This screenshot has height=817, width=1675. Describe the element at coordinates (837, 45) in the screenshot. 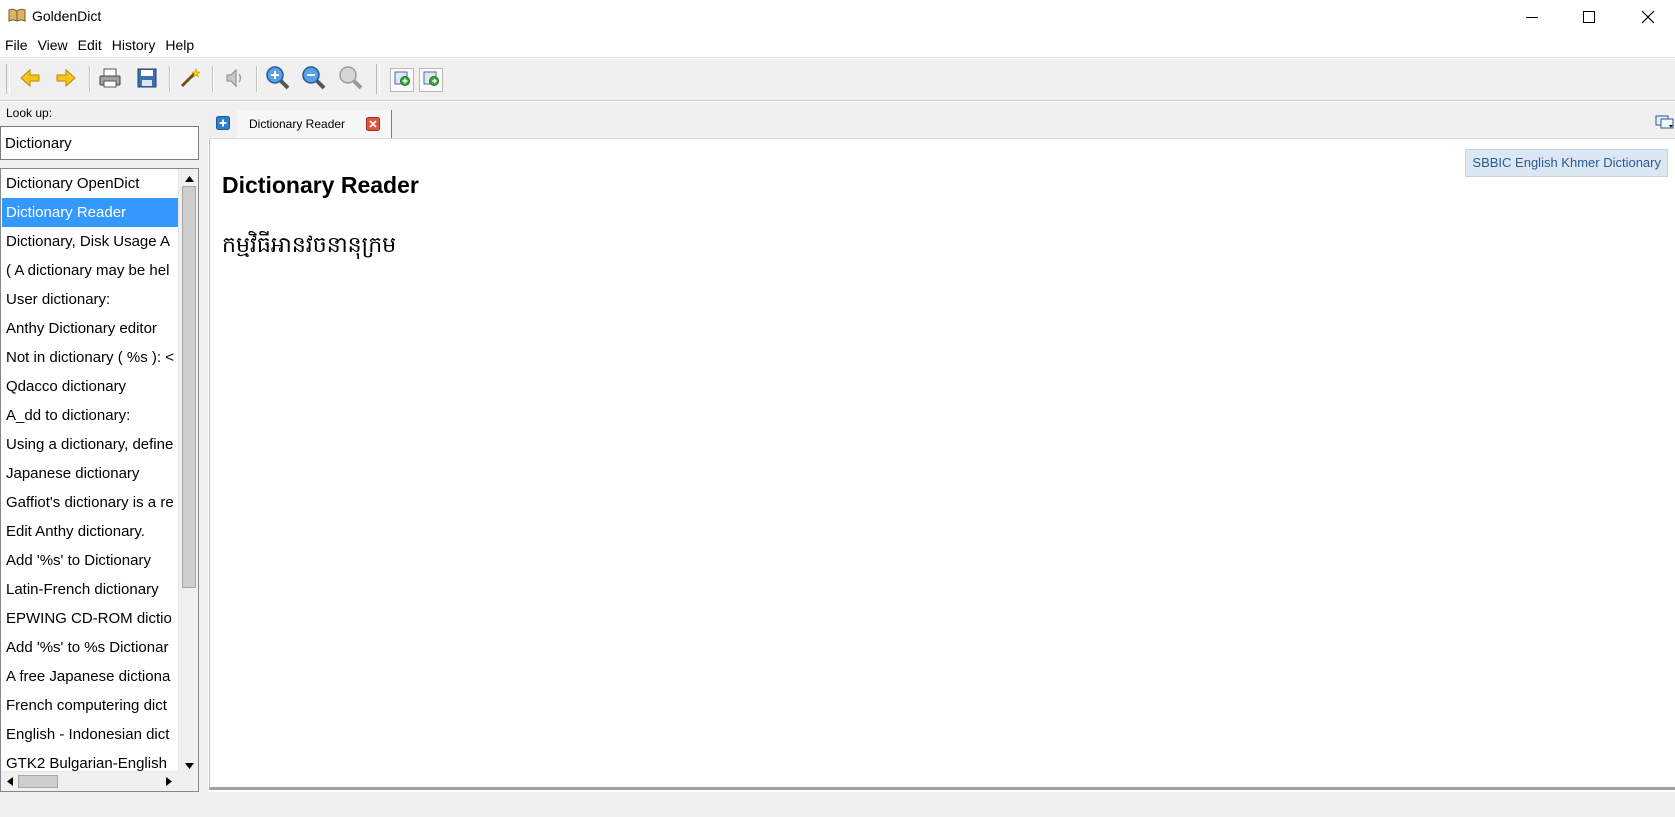

I see `menu-bar: File View Edit History Help` at that location.